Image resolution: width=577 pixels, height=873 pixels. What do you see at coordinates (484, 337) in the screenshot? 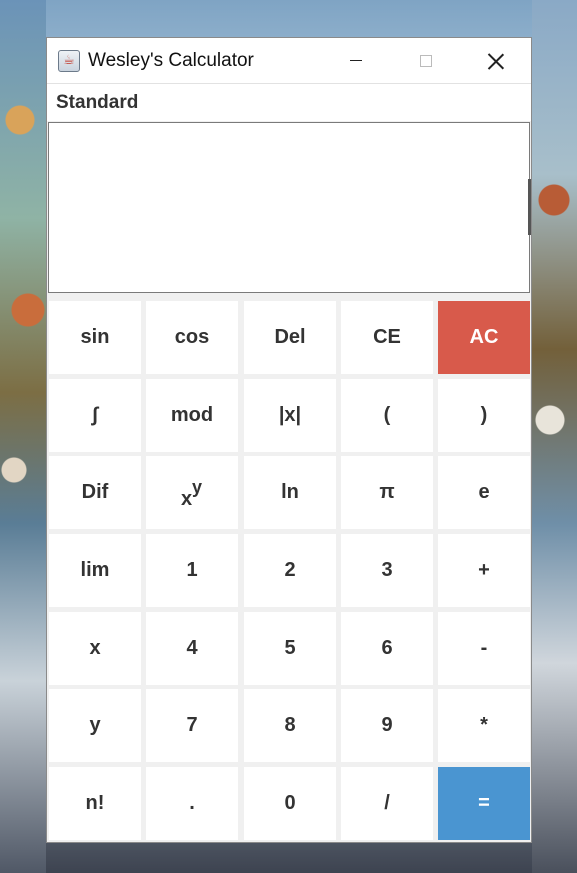
I see `all-clear-button: AC` at bounding box center [484, 337].